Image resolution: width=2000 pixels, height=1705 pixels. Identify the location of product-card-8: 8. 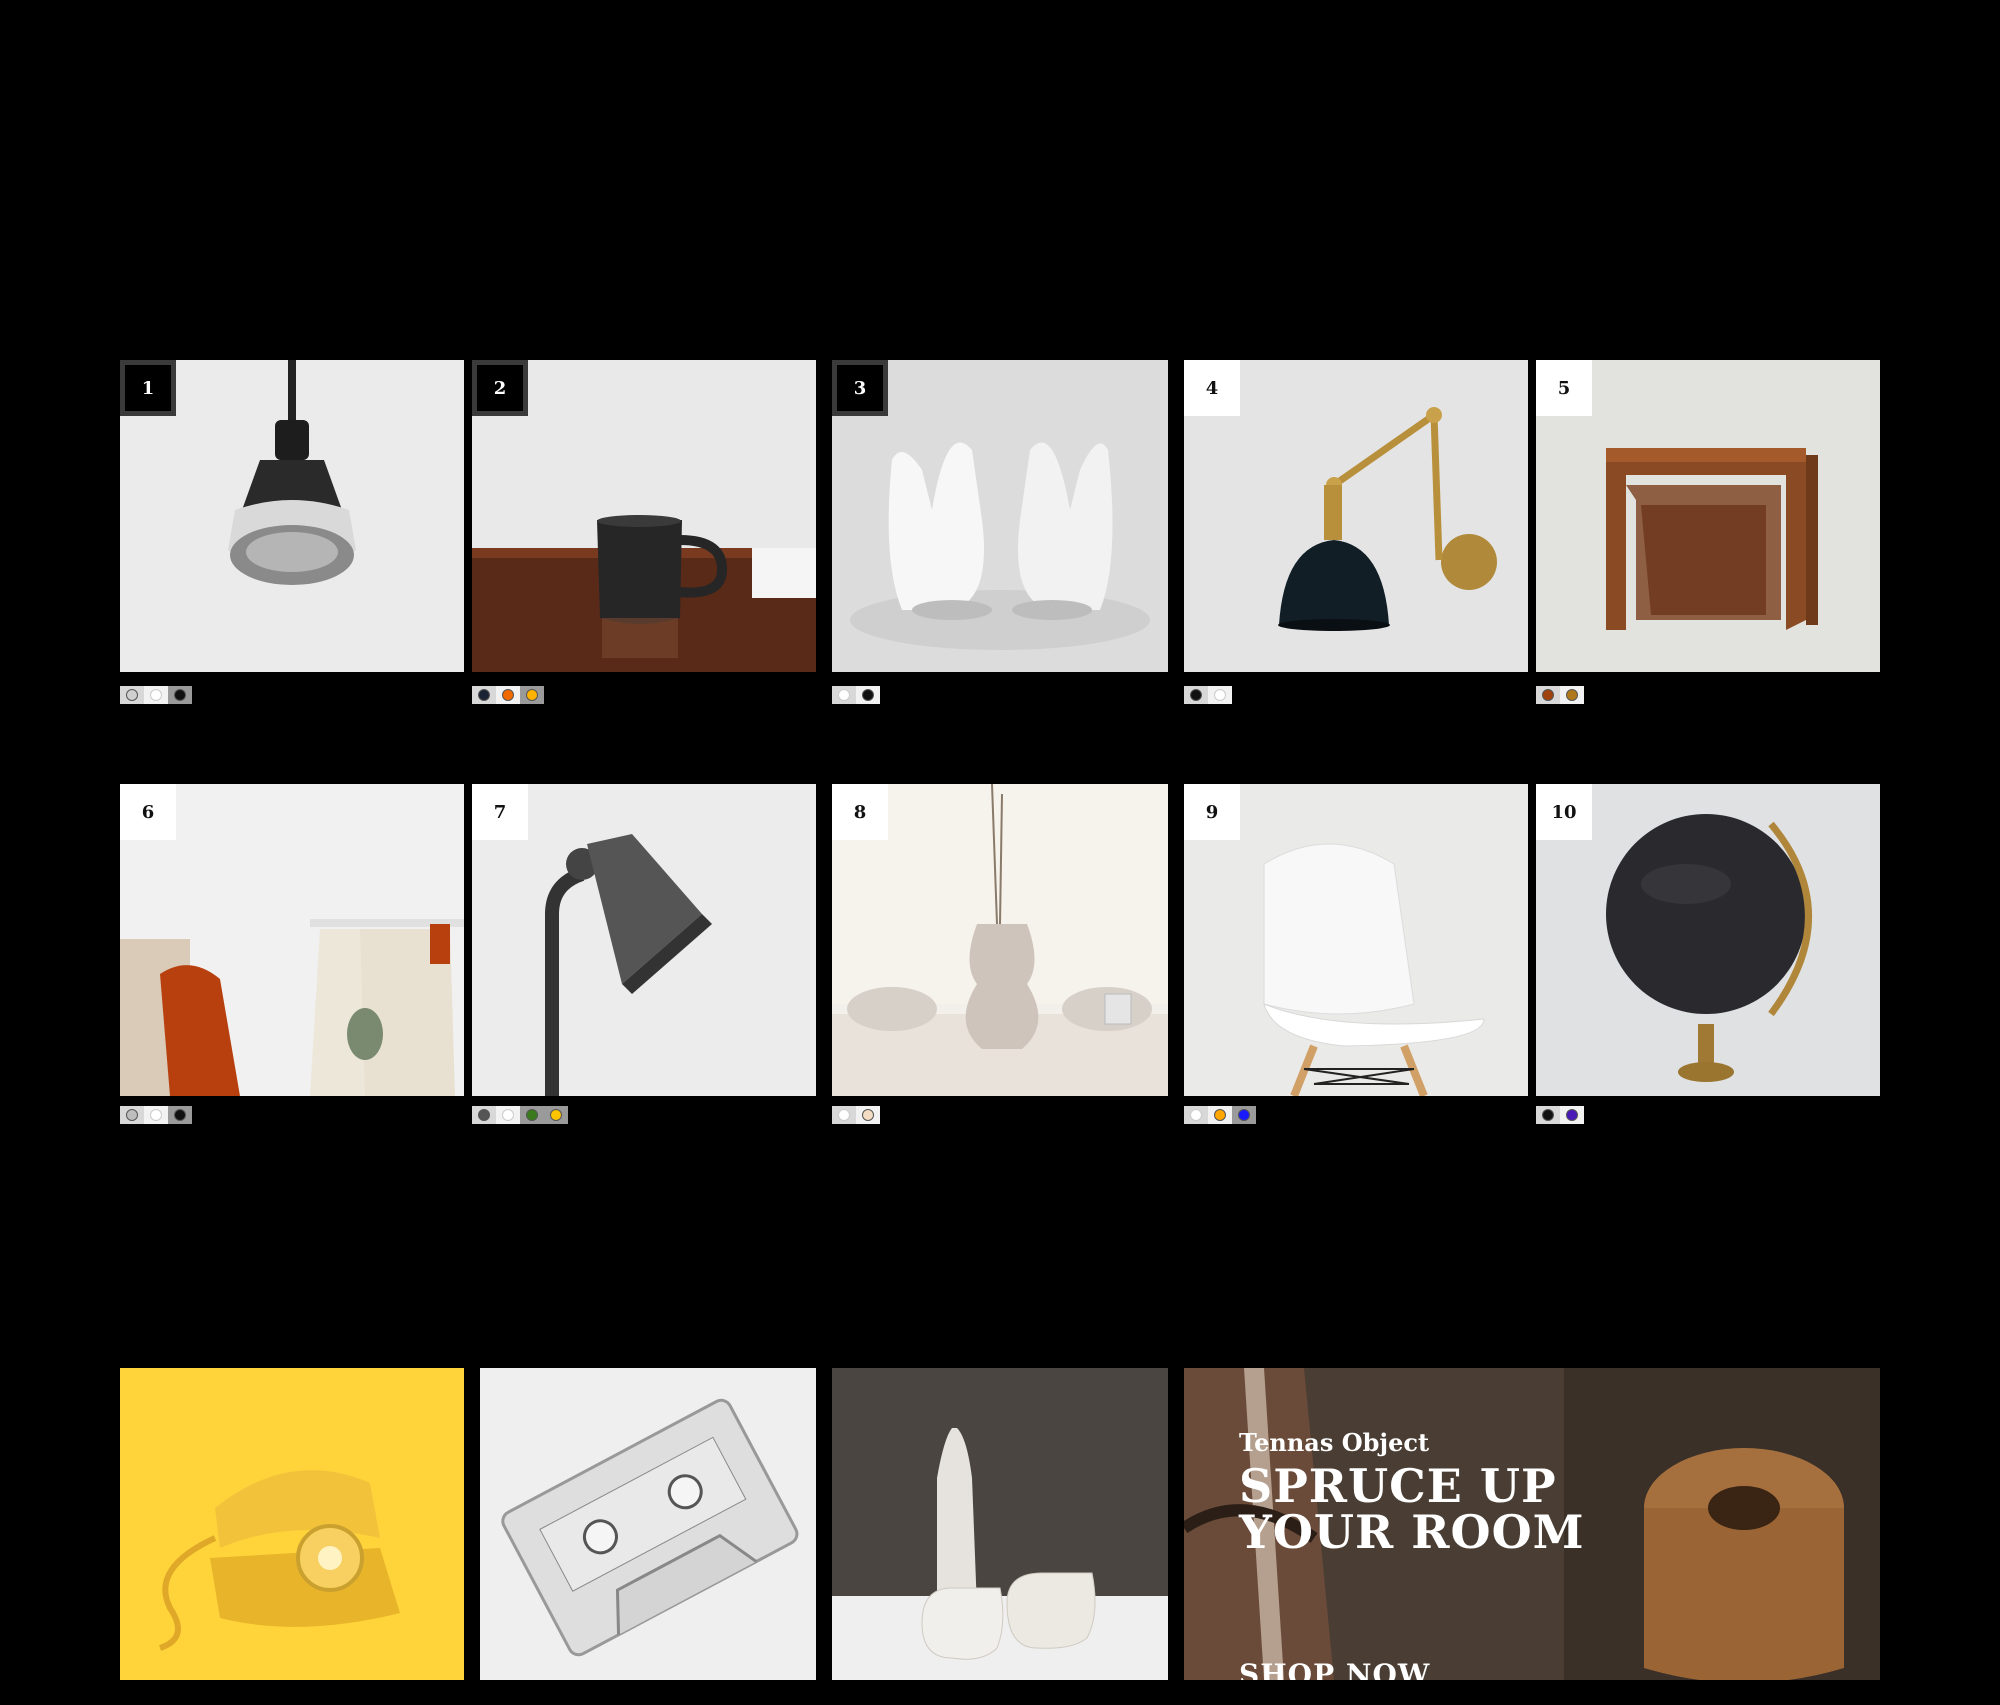
(1000, 940).